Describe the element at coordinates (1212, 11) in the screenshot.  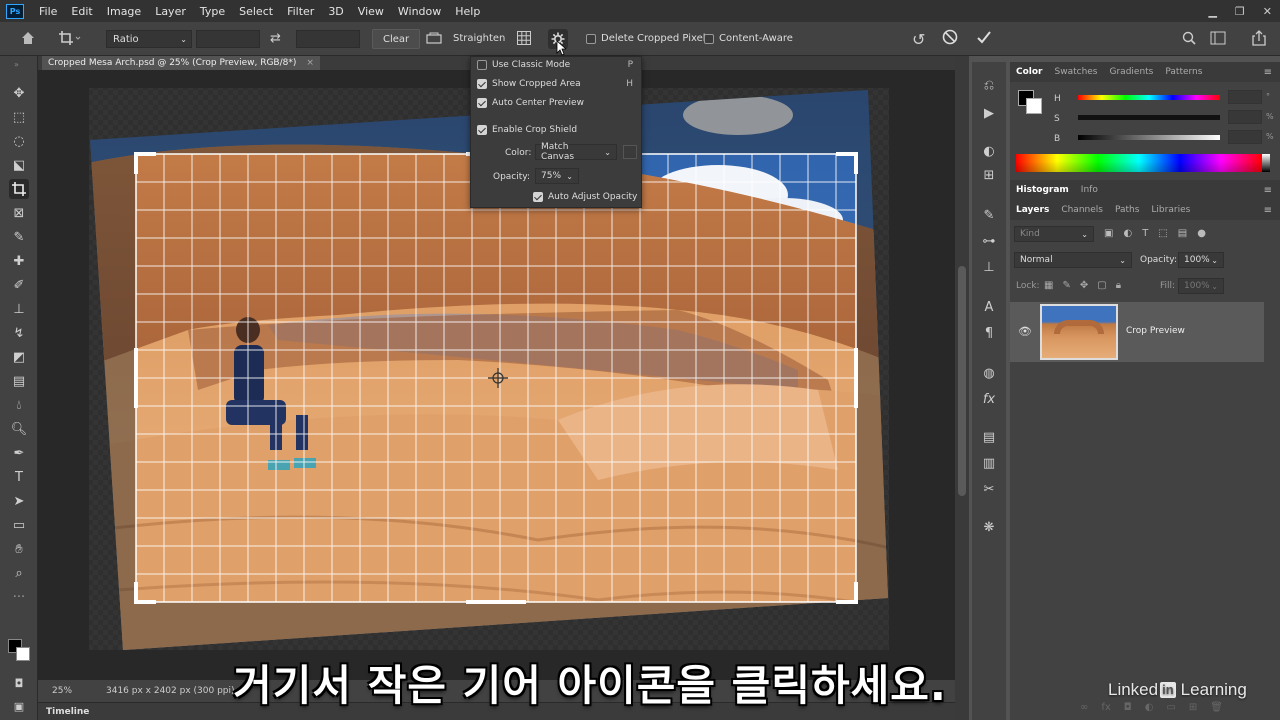
I see `minimize-icon: ▁` at that location.